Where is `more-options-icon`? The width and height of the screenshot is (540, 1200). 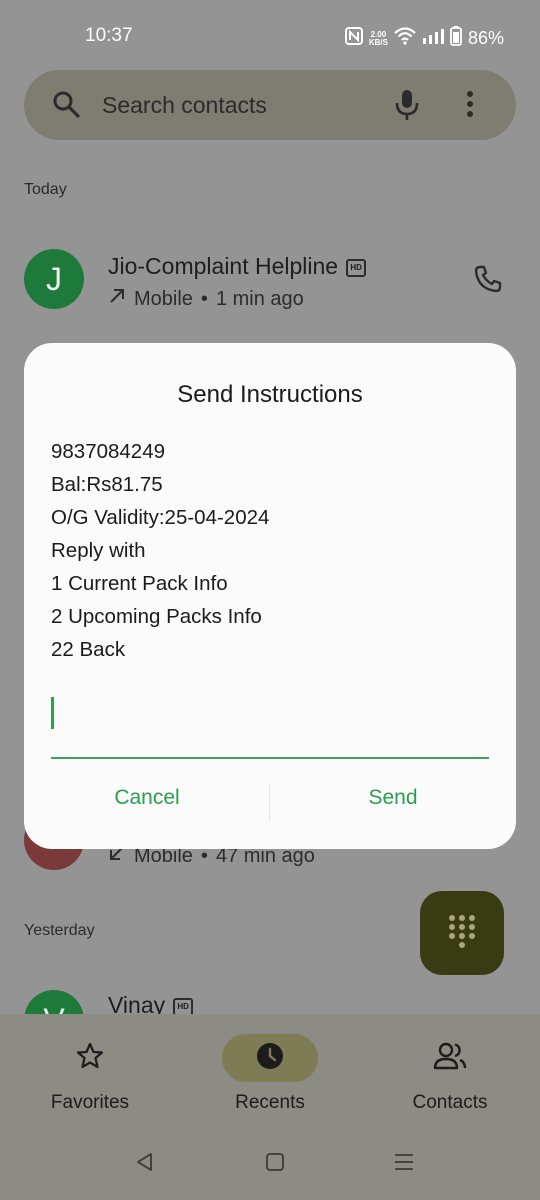
more-options-icon is located at coordinates (470, 106).